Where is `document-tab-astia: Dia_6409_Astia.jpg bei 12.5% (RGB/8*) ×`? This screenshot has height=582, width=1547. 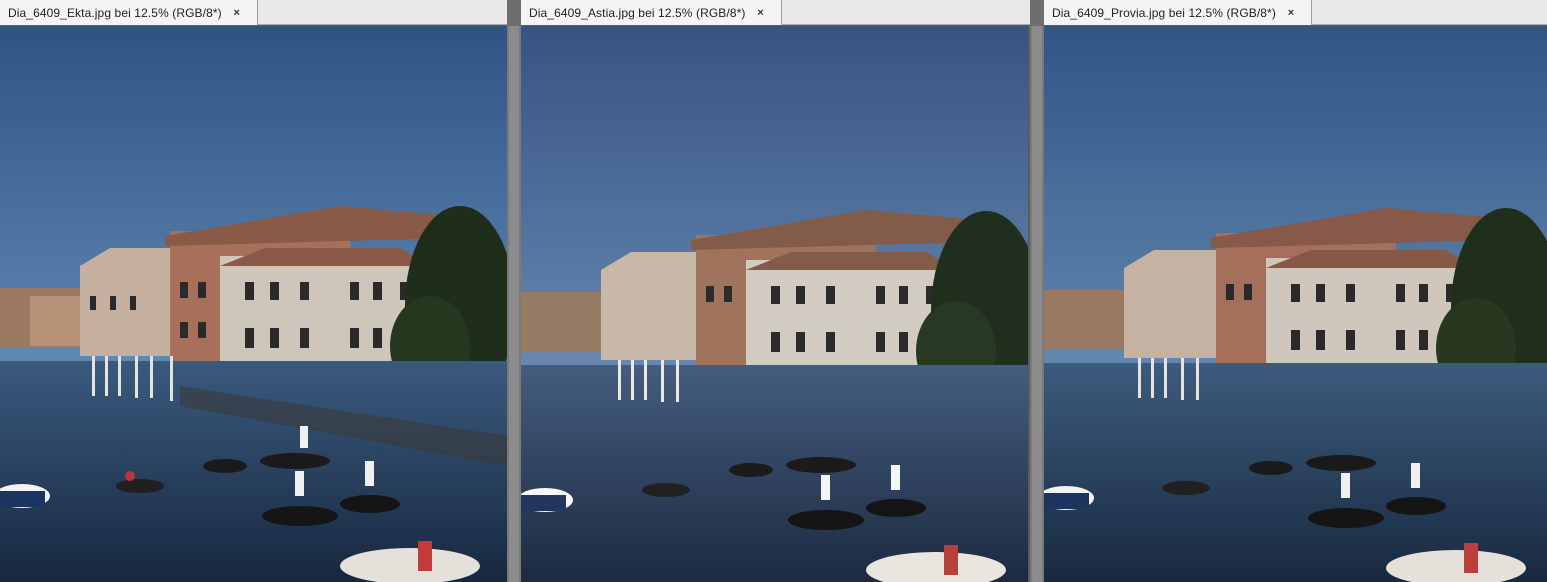
document-tab-astia: Dia_6409_Astia.jpg bei 12.5% (RGB/8*) × is located at coordinates (651, 12).